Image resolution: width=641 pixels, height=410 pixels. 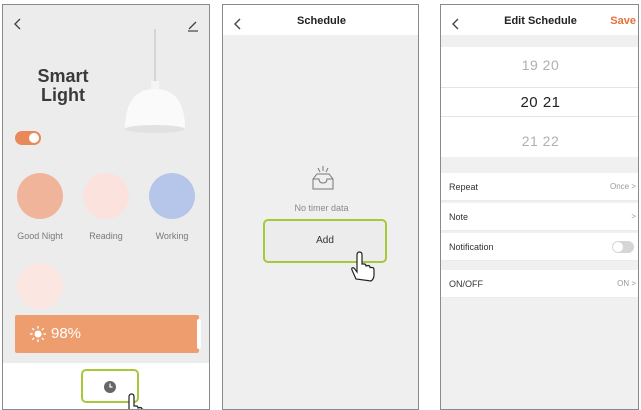 What do you see at coordinates (325, 240) in the screenshot?
I see `add-button-label: Add` at bounding box center [325, 240].